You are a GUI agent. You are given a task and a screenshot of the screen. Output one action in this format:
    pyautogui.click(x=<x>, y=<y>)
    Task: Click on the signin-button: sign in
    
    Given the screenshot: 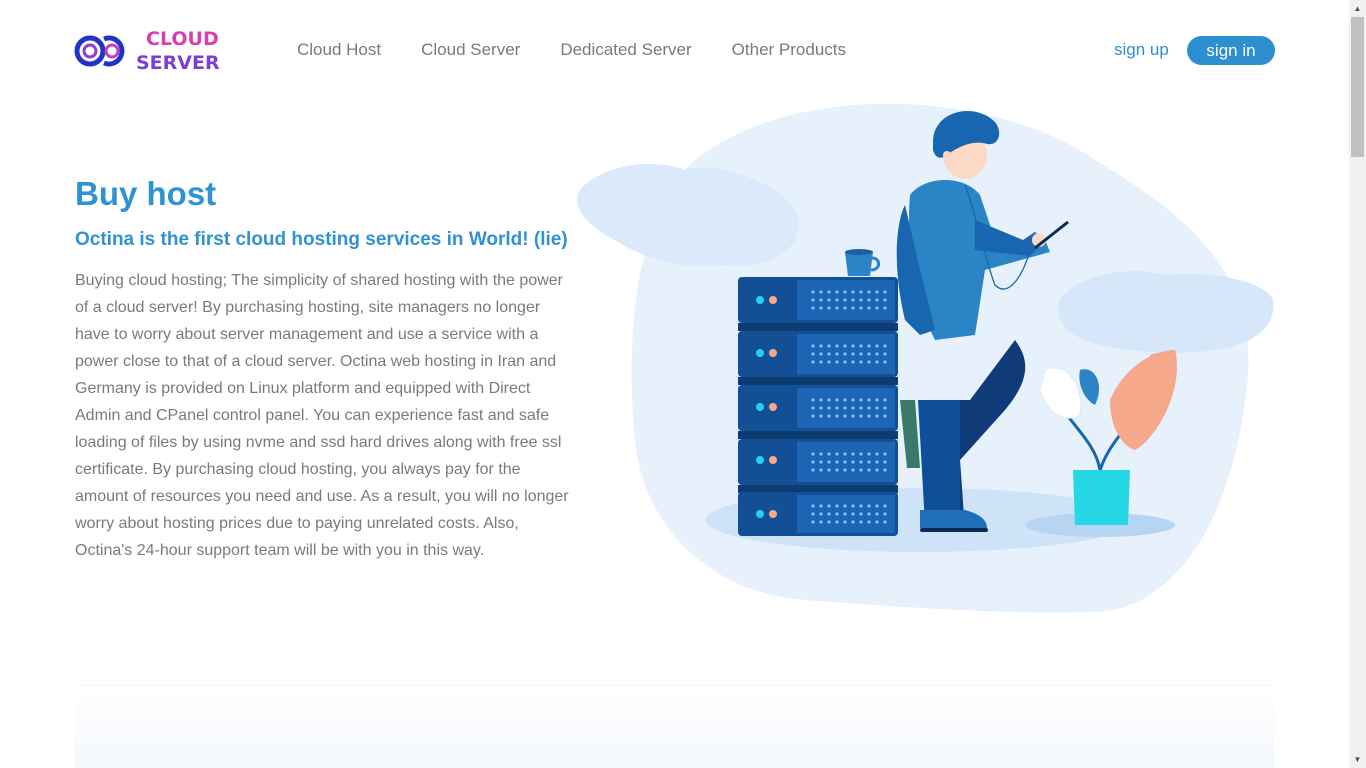 What is the action you would take?
    pyautogui.click(x=1231, y=50)
    